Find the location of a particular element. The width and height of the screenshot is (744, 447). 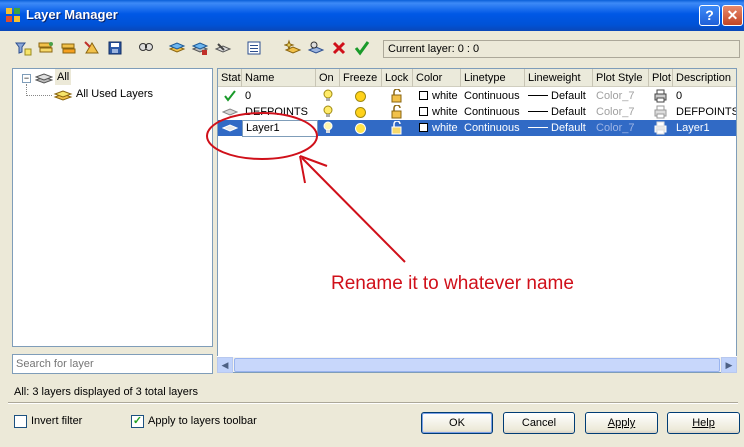

new-layer-icon is located at coordinates (177, 48).